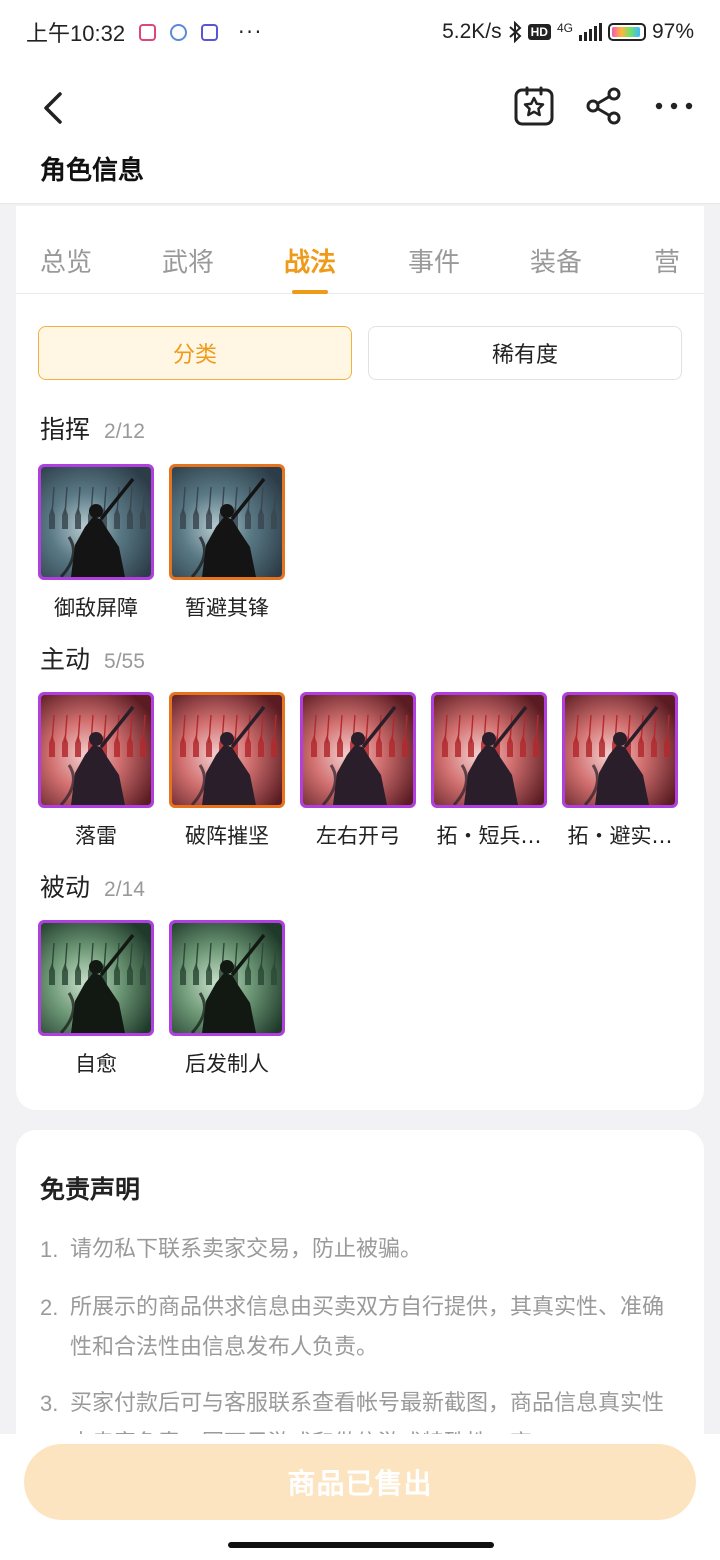 This screenshot has height=1560, width=720. I want to click on star-collect-icon, so click(534, 106).